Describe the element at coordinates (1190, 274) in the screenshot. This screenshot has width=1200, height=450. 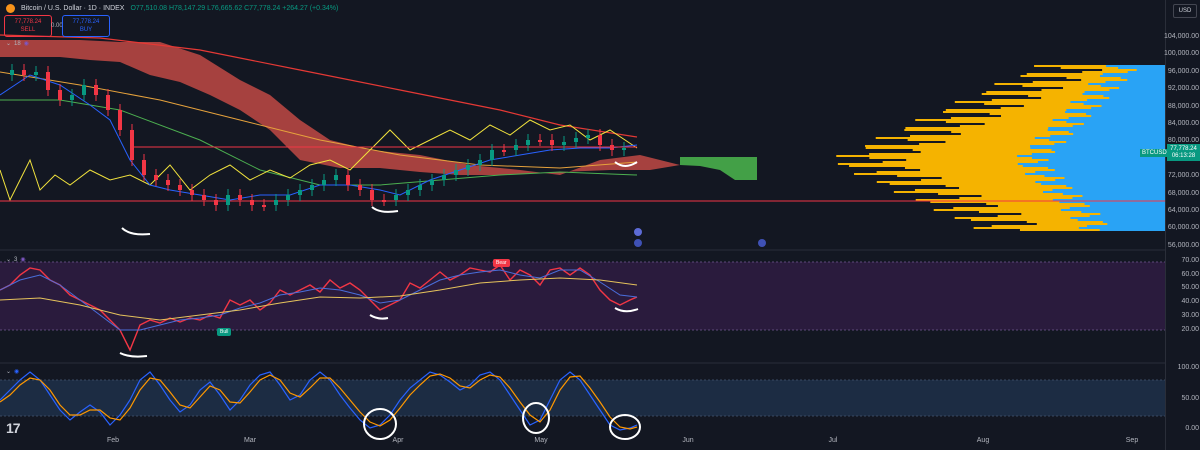
I see `axis-tick-label: 60.00` at that location.